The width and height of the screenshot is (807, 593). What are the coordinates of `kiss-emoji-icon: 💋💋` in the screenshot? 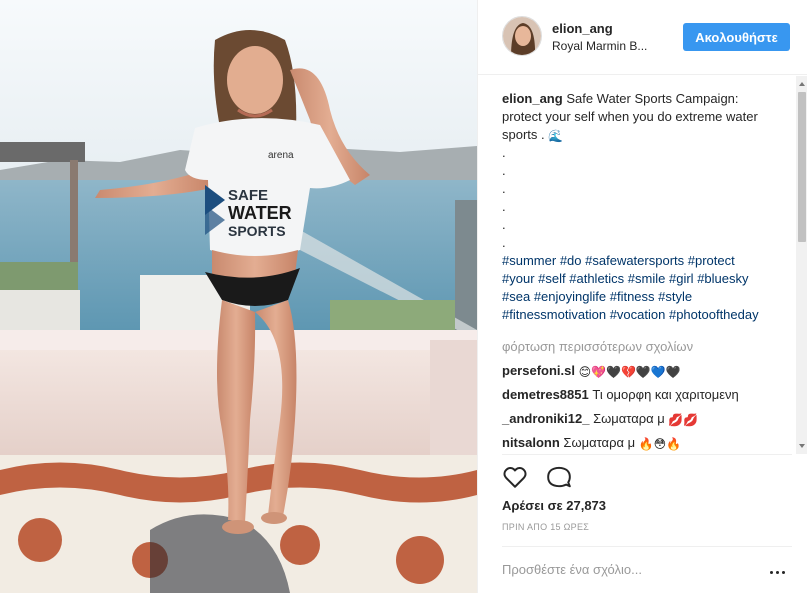 It's located at (683, 419).